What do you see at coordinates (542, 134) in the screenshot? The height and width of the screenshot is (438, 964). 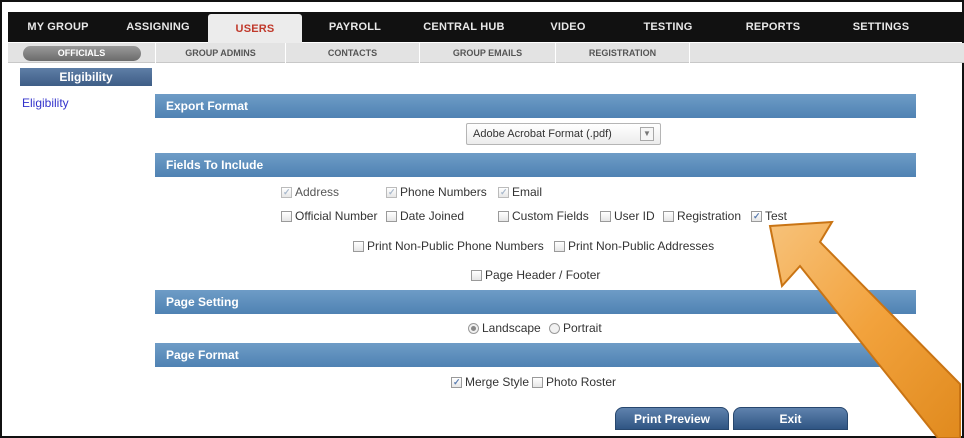 I see `export-format-value: Adobe Acrobat Format (.pdf)` at bounding box center [542, 134].